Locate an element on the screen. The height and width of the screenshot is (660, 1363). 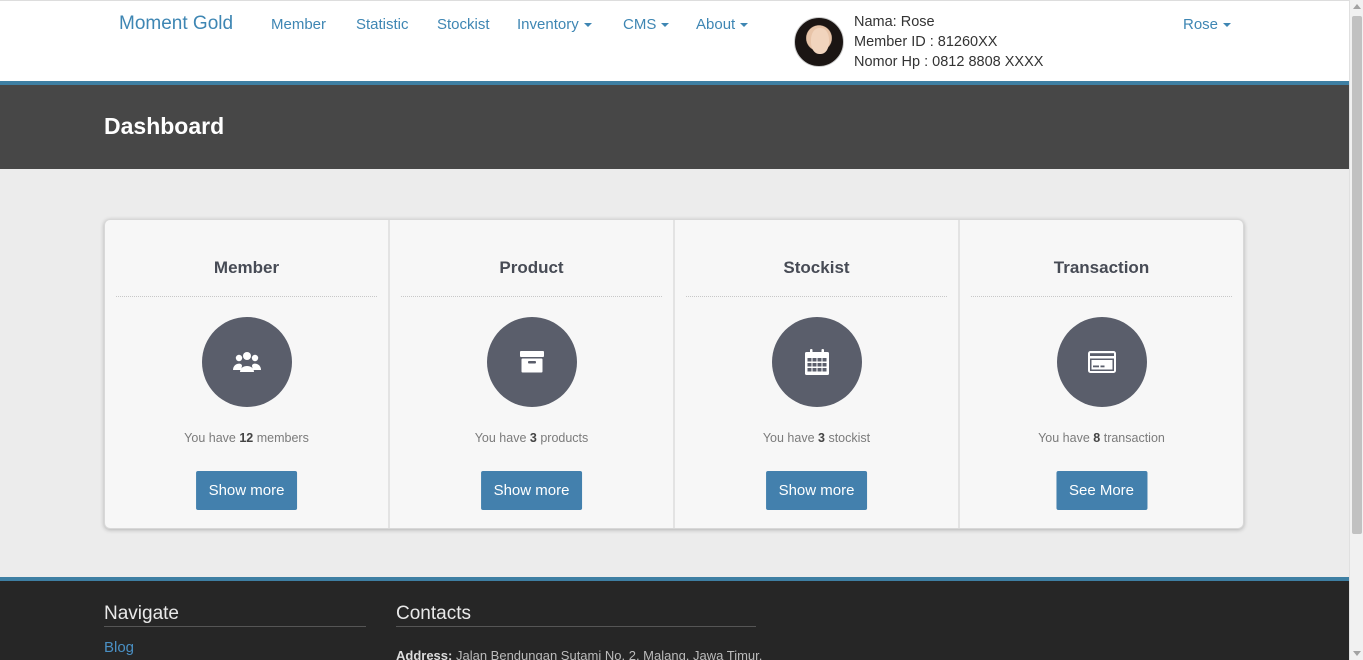
nav-stockist-label: Stockist is located at coordinates (463, 24).